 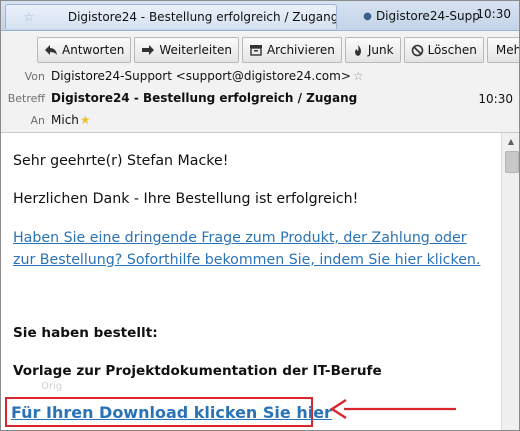 What do you see at coordinates (148, 50) in the screenshot?
I see `forward-icon` at bounding box center [148, 50].